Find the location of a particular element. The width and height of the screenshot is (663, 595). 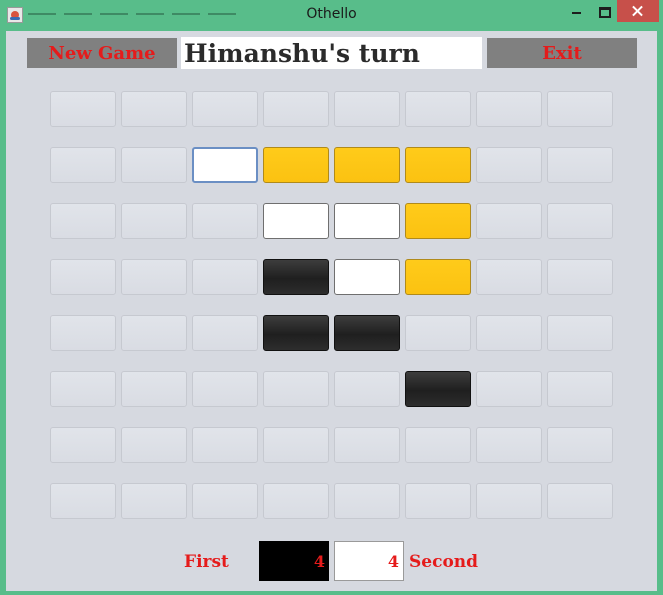

first-player-label: First is located at coordinates (206, 562).